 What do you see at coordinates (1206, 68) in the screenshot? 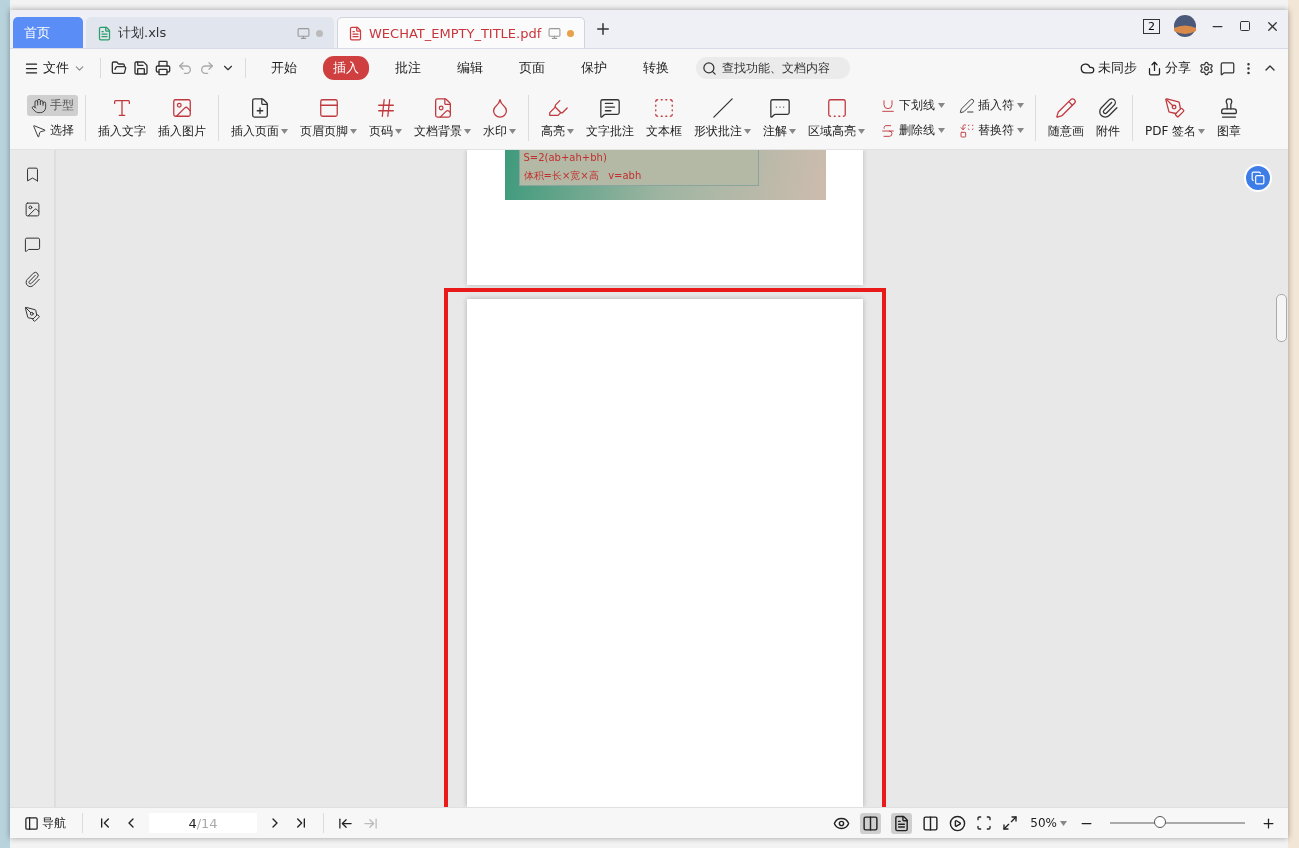
I see `settings-icon` at bounding box center [1206, 68].